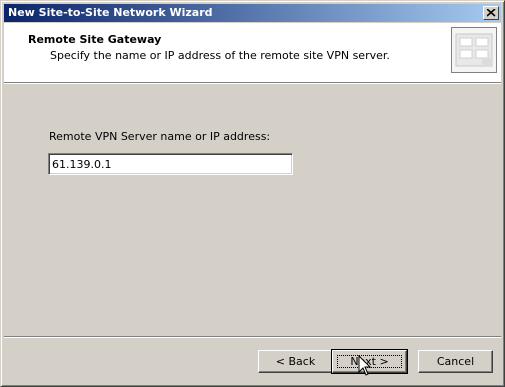 The height and width of the screenshot is (387, 505). I want to click on close-icon, so click(491, 13).